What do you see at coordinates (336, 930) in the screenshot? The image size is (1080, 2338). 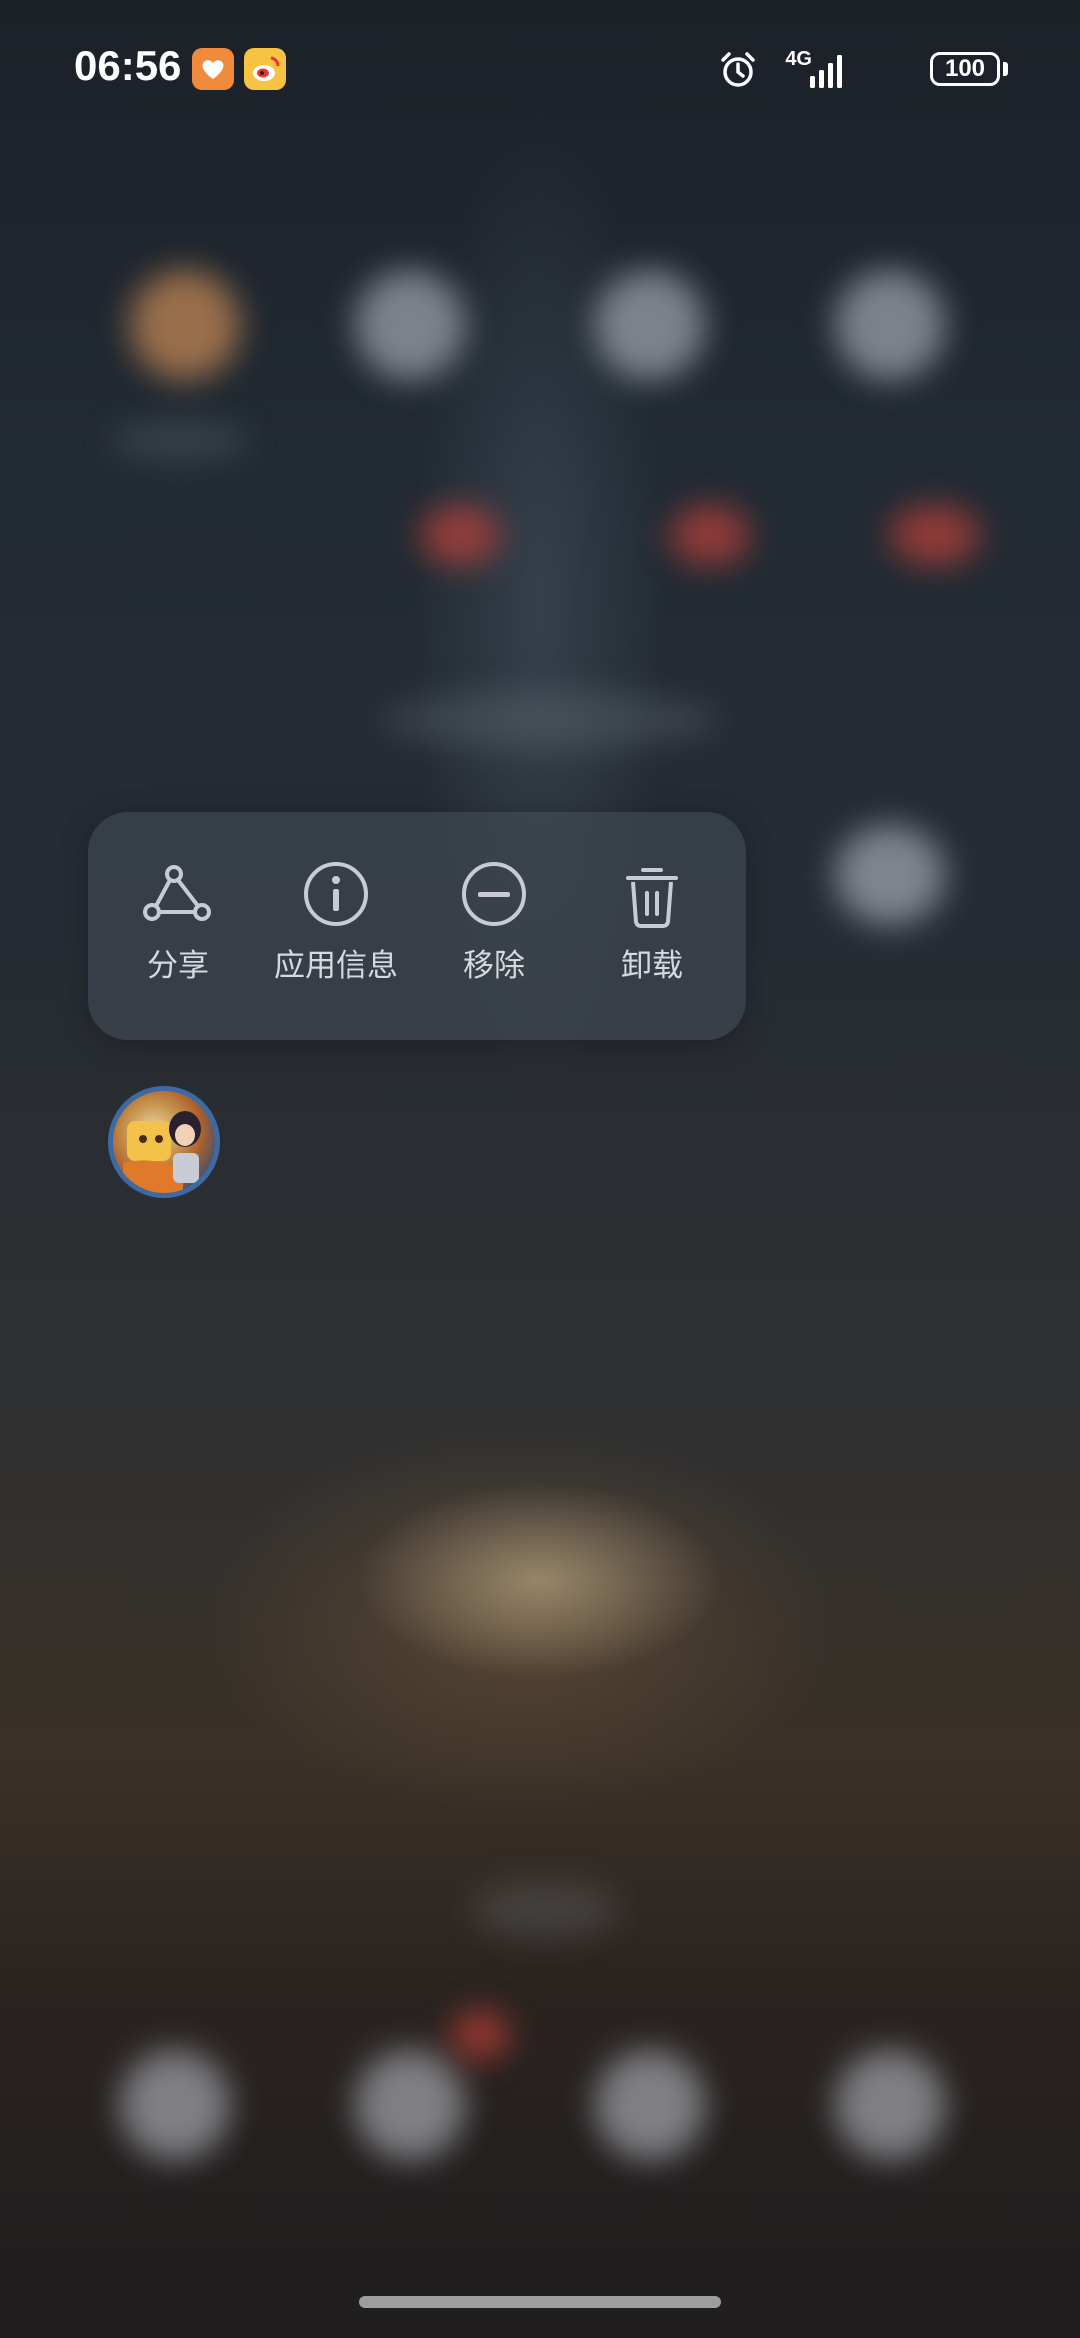 I see `app-info-button: 应用信息` at bounding box center [336, 930].